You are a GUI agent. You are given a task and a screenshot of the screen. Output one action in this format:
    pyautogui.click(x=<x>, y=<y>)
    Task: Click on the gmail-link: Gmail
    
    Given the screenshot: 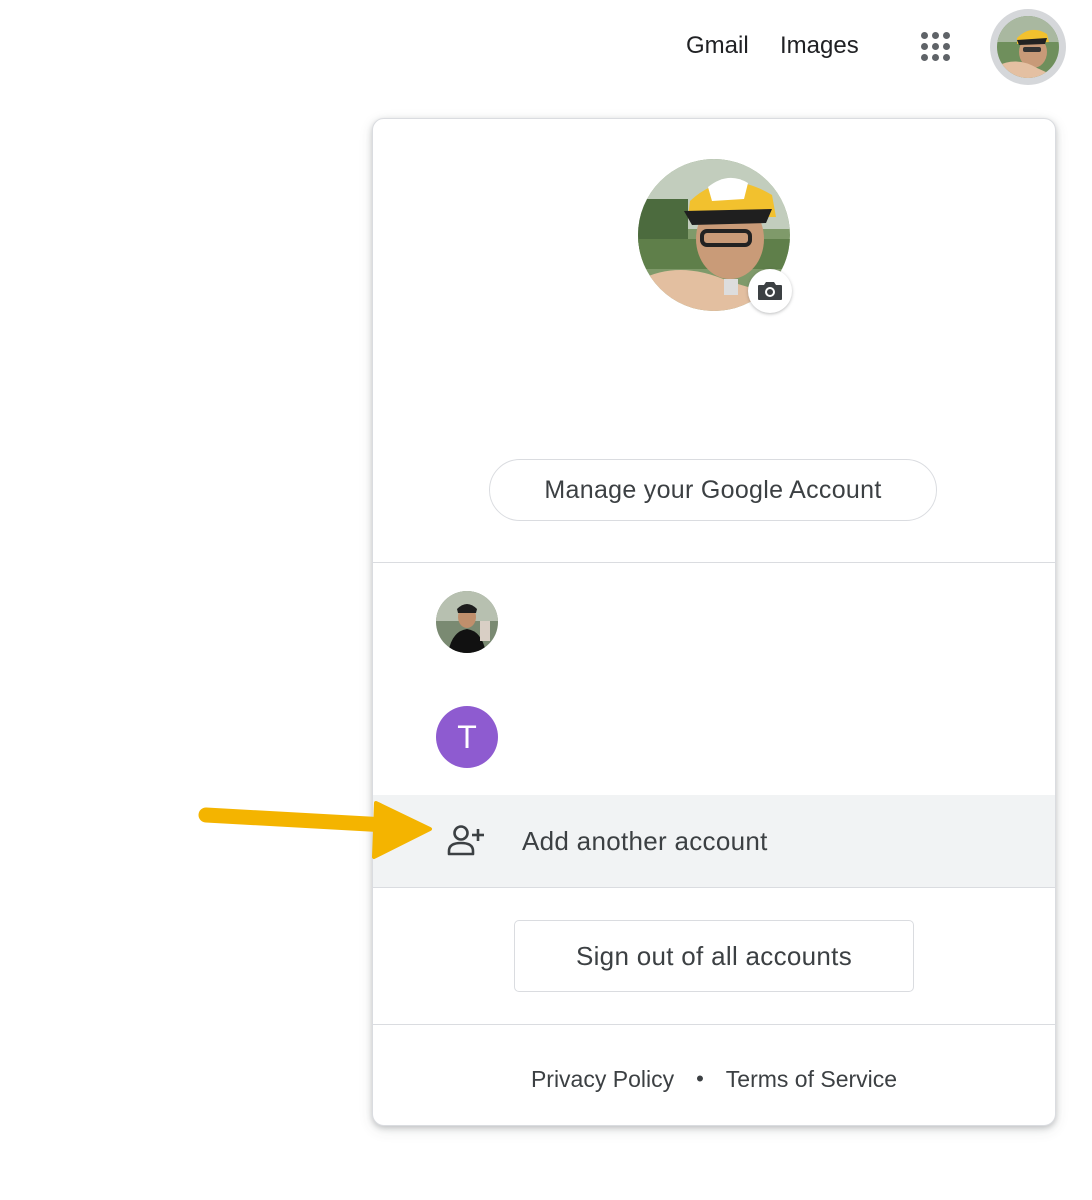 What is the action you would take?
    pyautogui.click(x=717, y=46)
    